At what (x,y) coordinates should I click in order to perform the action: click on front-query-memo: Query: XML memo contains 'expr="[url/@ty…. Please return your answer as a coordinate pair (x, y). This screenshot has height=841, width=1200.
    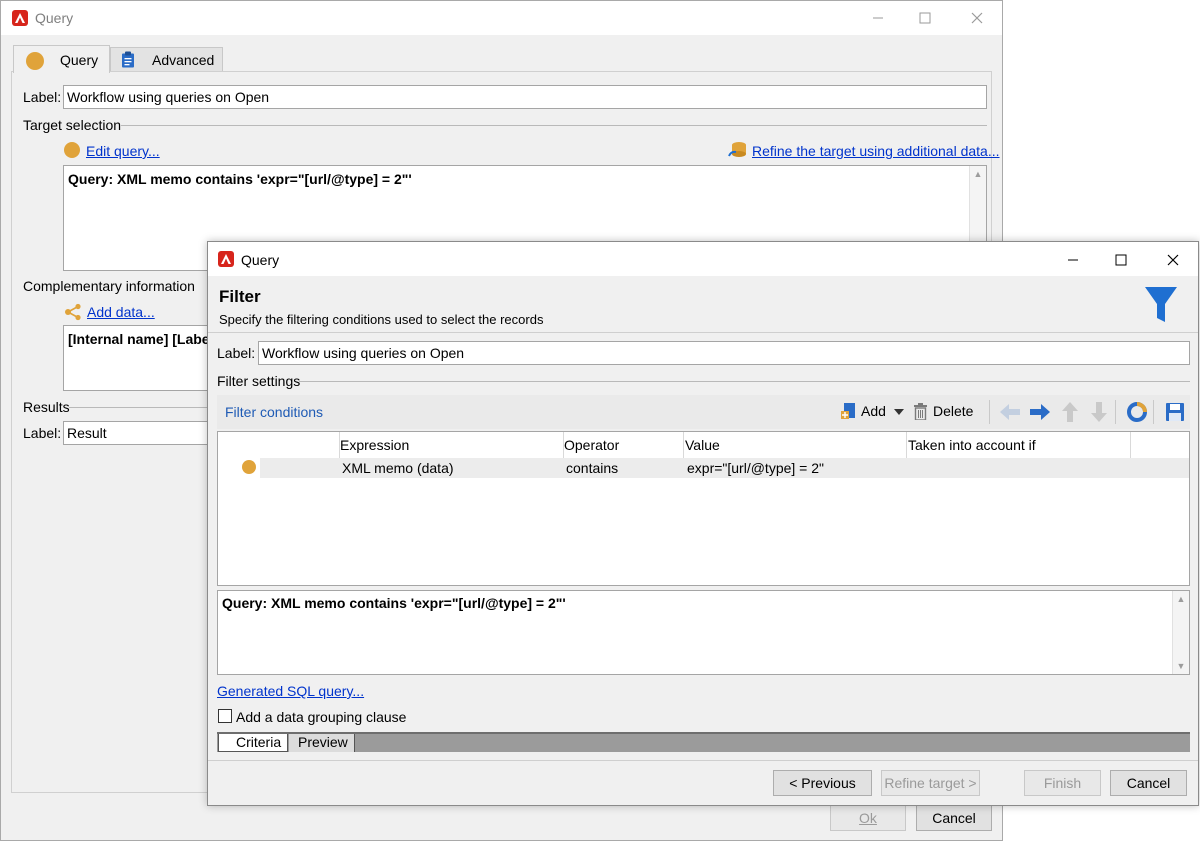
    Looking at the image, I should click on (703, 632).